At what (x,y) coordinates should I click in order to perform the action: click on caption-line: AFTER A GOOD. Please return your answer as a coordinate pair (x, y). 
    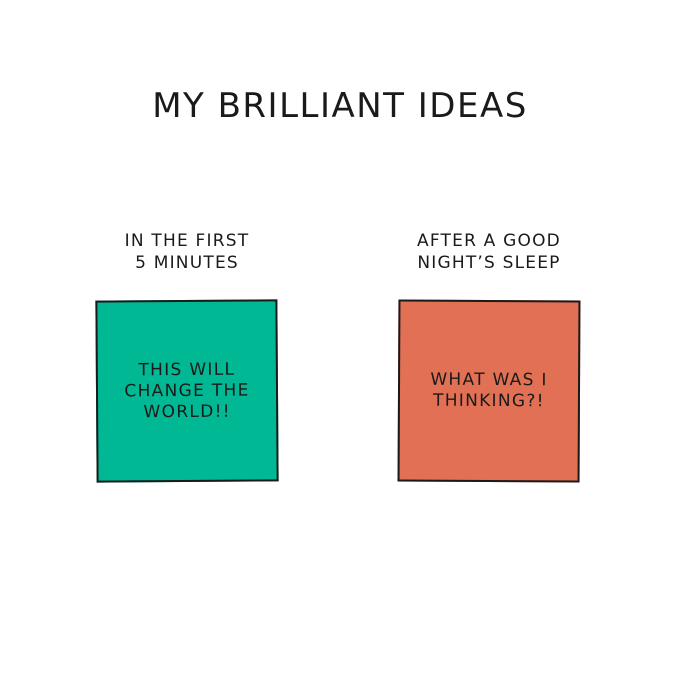
    Looking at the image, I should click on (489, 241).